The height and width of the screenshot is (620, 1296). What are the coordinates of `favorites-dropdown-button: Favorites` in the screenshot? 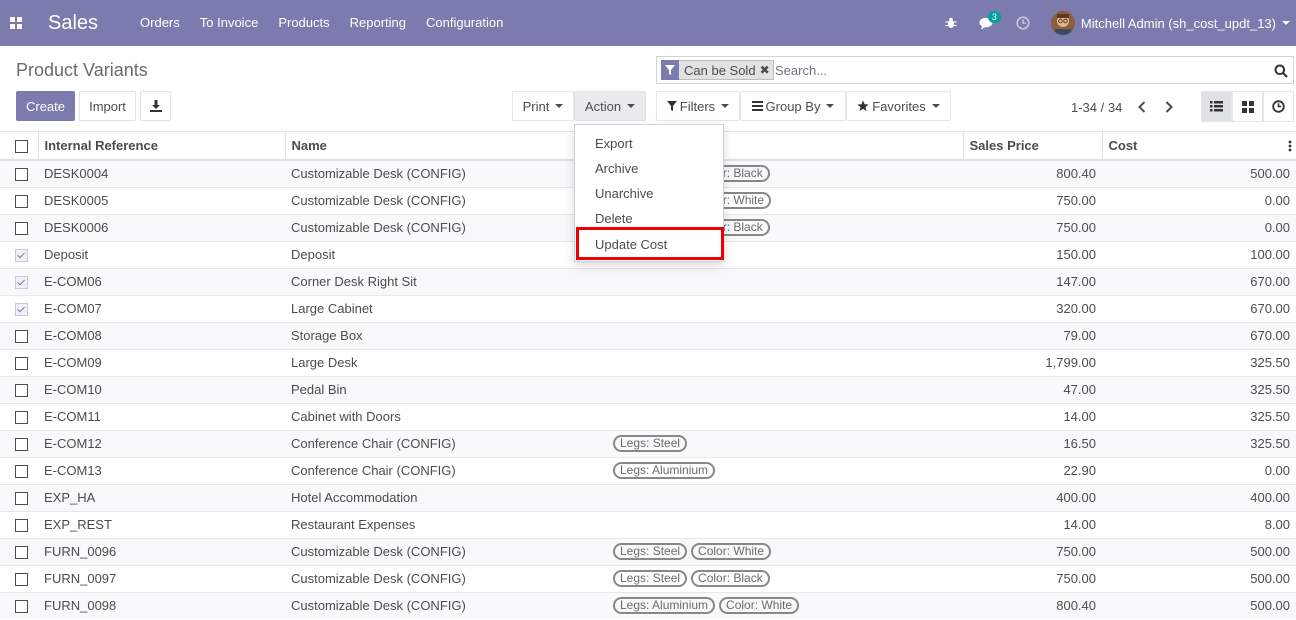 It's located at (898, 106).